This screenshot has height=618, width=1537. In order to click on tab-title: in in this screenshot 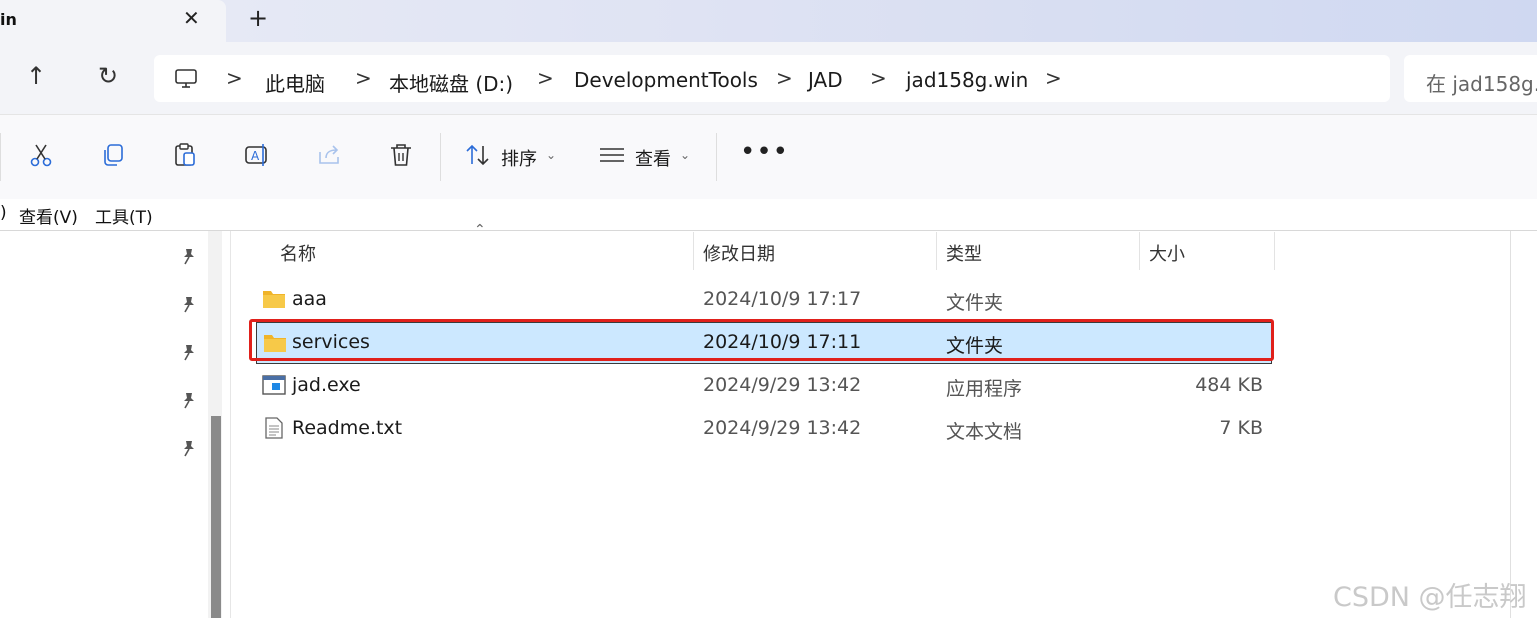, I will do `click(8, 19)`.